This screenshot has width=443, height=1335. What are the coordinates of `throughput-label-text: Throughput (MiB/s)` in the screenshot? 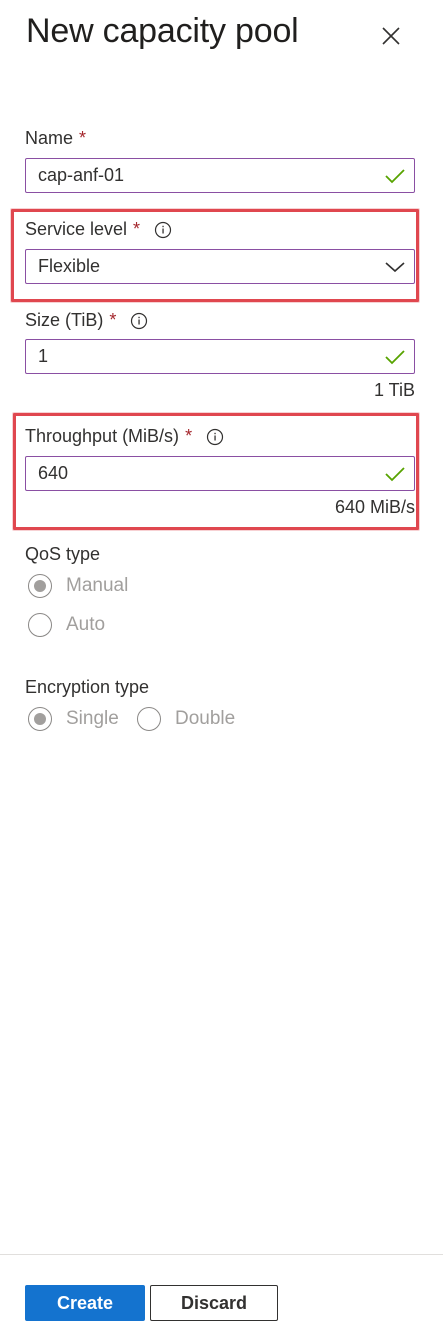 It's located at (102, 436).